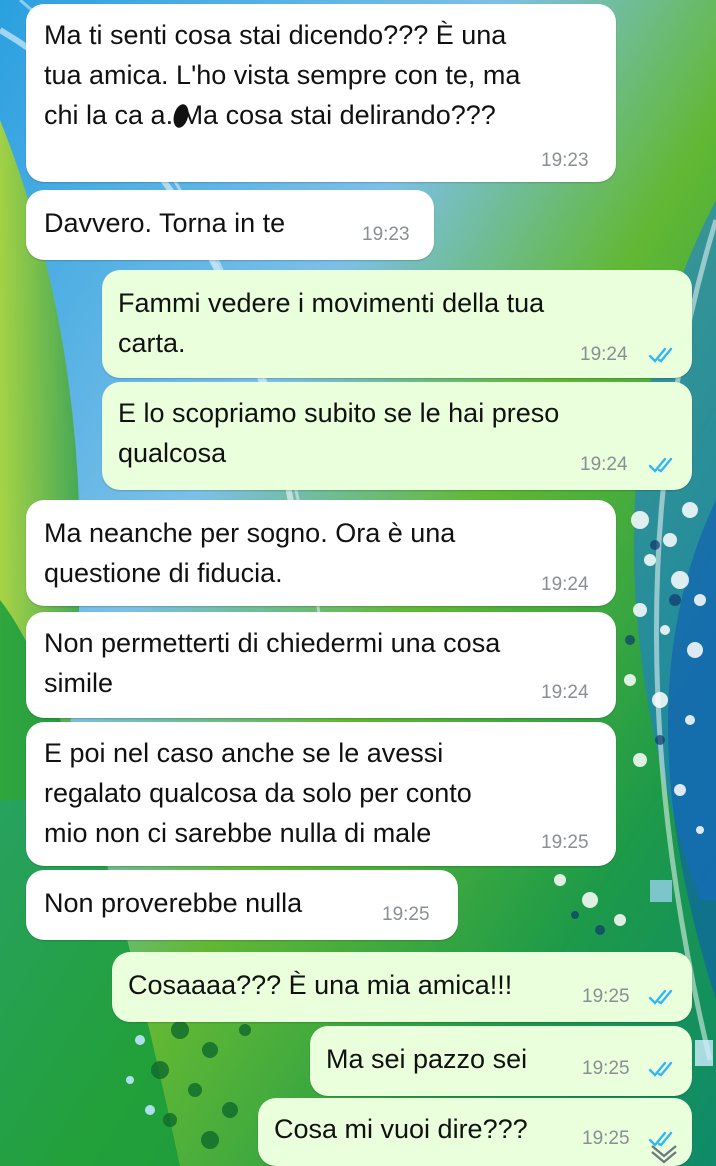 This screenshot has height=1166, width=716. What do you see at coordinates (320, 985) in the screenshot?
I see `message-text-line: Cosaaaa??? È una mia amica!!!` at bounding box center [320, 985].